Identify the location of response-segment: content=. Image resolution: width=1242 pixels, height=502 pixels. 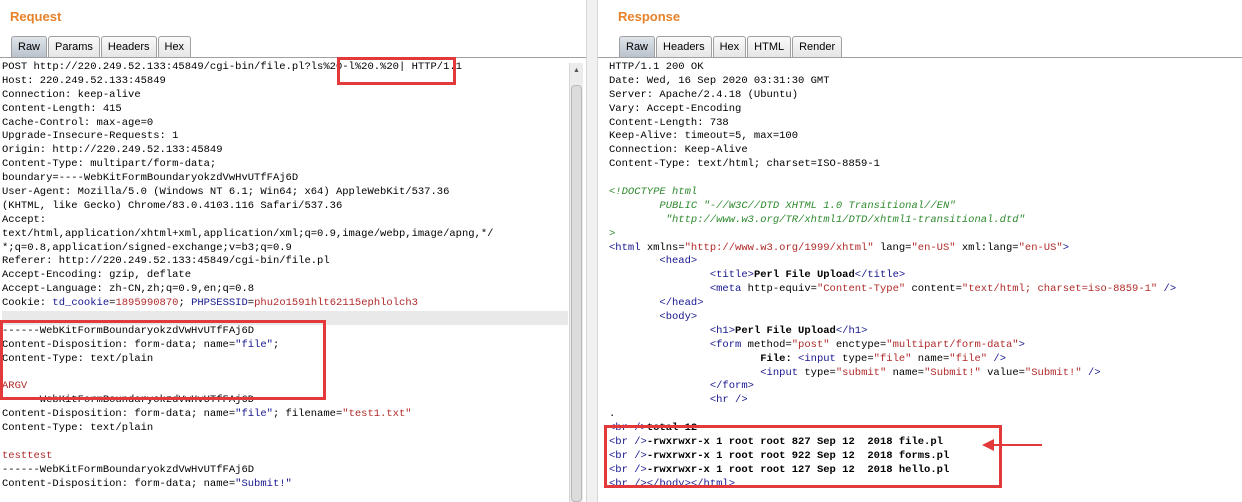
(933, 289).